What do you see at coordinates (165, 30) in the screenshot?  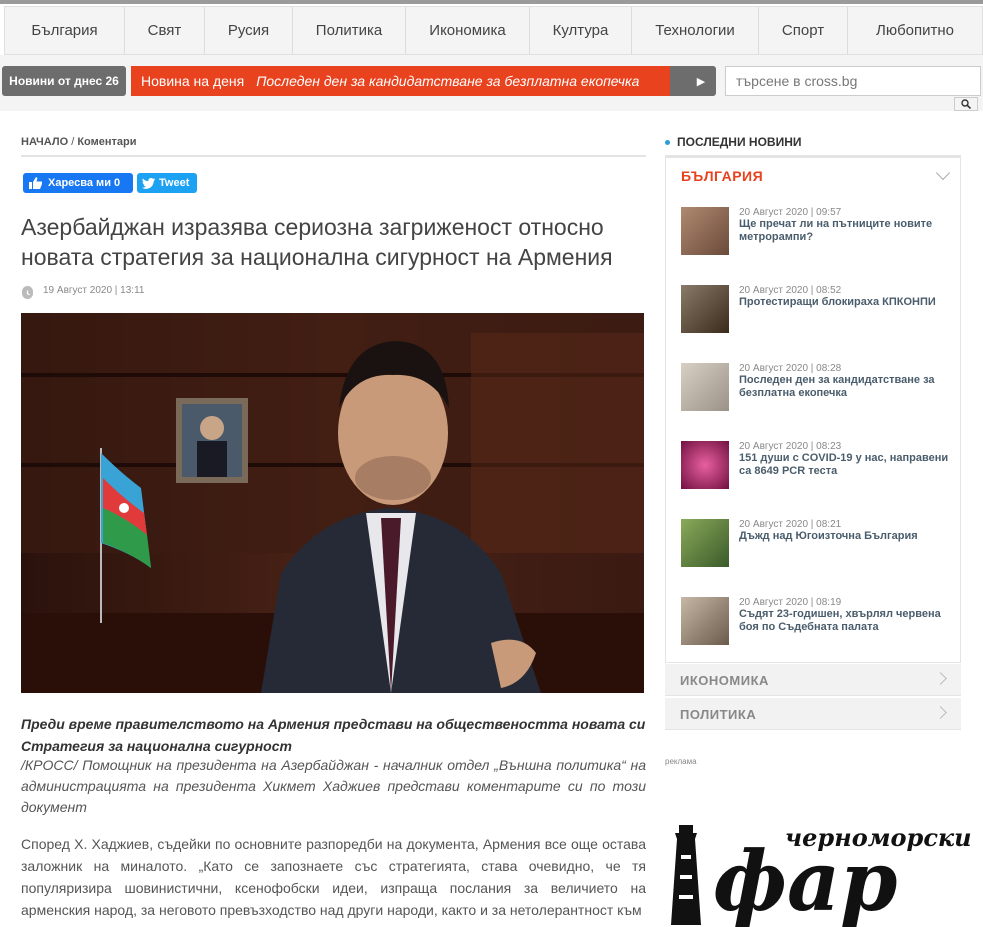 I see `nav-item-world: Свят` at bounding box center [165, 30].